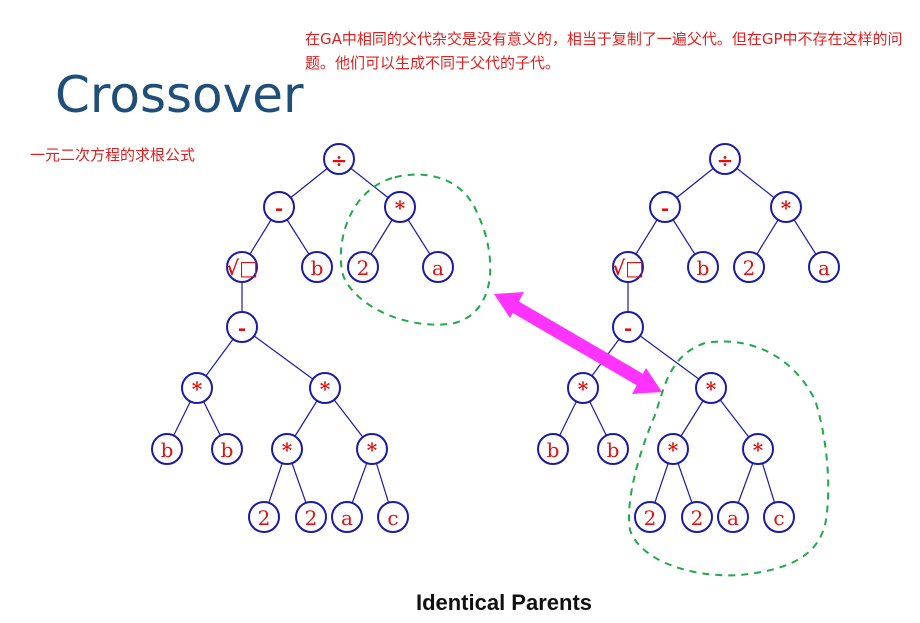 This screenshot has height=623, width=920. I want to click on right-node-b-left1: b, so click(553, 449).